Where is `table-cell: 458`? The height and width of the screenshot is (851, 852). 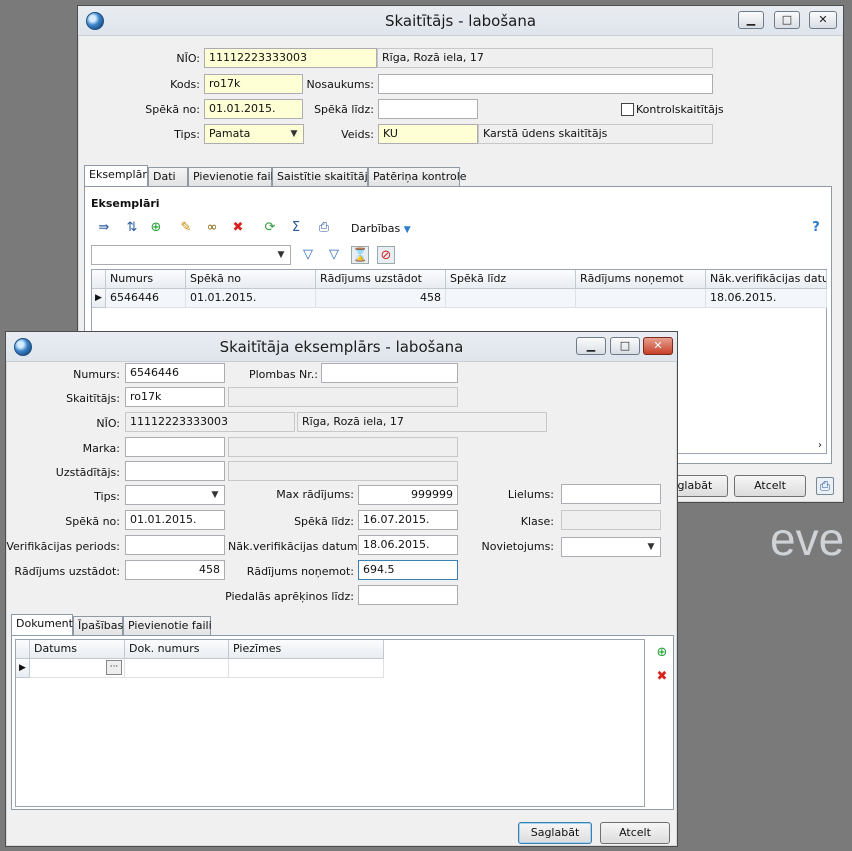 table-cell: 458 is located at coordinates (381, 298).